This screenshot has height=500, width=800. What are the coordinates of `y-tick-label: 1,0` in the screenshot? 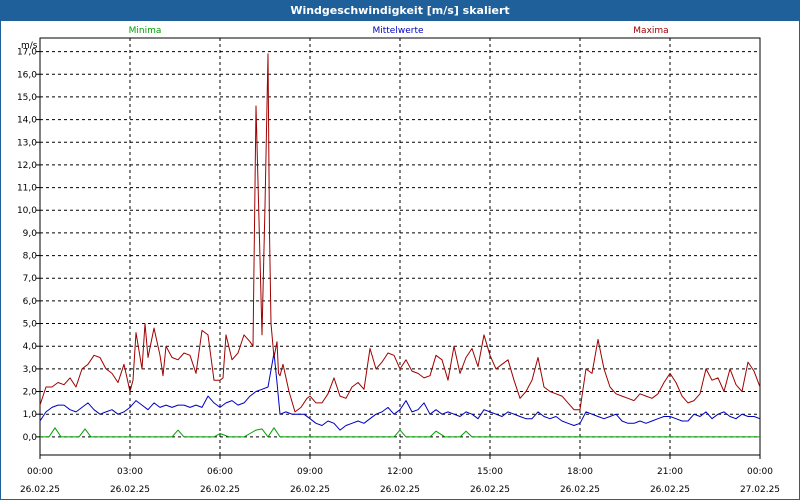 It's located at (30, 415).